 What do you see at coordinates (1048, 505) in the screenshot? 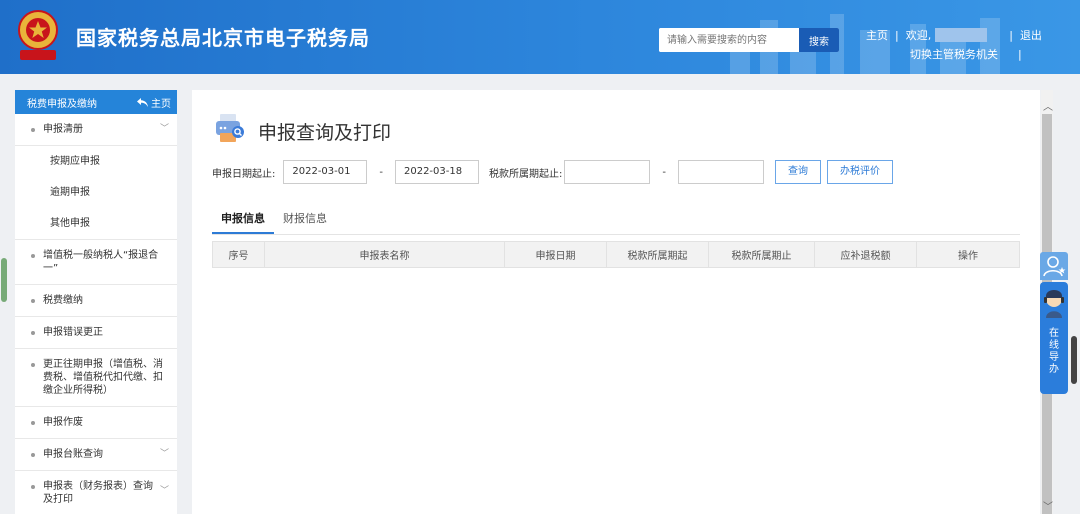
I see `scroll-down-arrow-icon: ﹀` at bounding box center [1048, 505].